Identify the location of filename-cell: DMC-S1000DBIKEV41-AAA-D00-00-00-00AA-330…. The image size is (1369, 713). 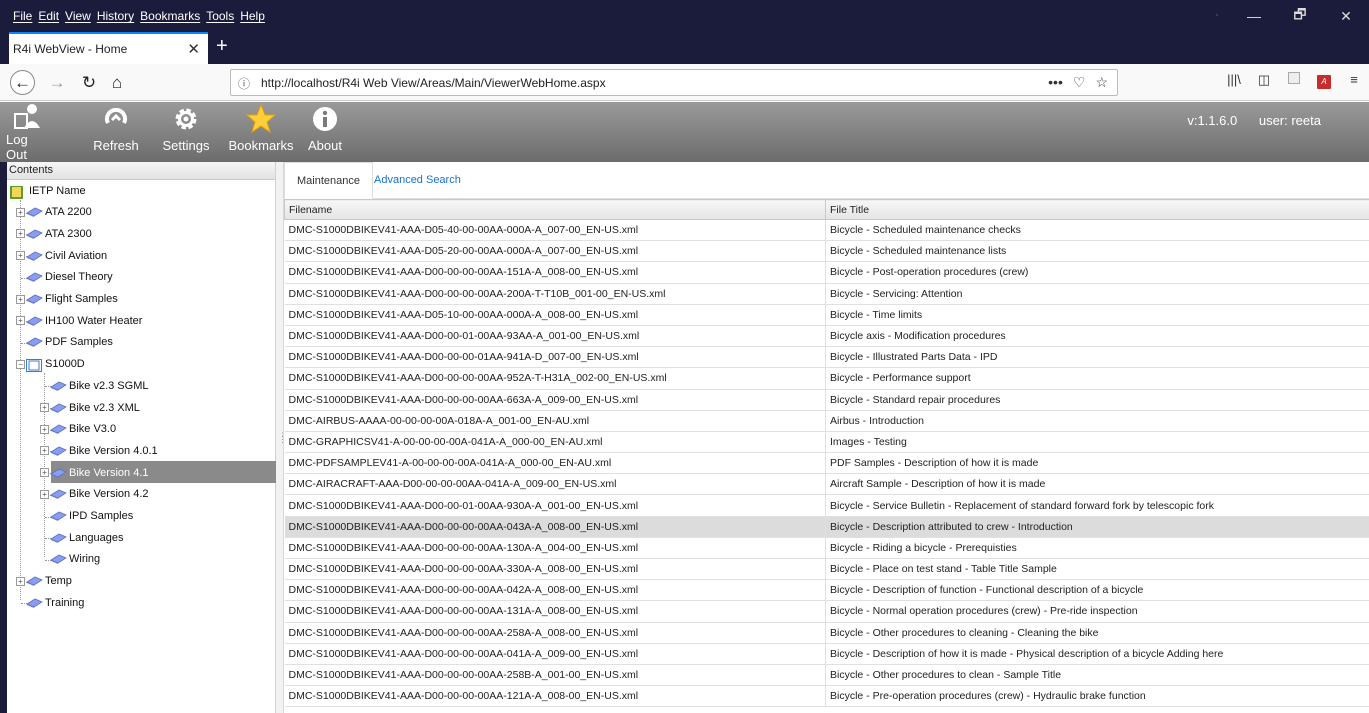
(555, 569).